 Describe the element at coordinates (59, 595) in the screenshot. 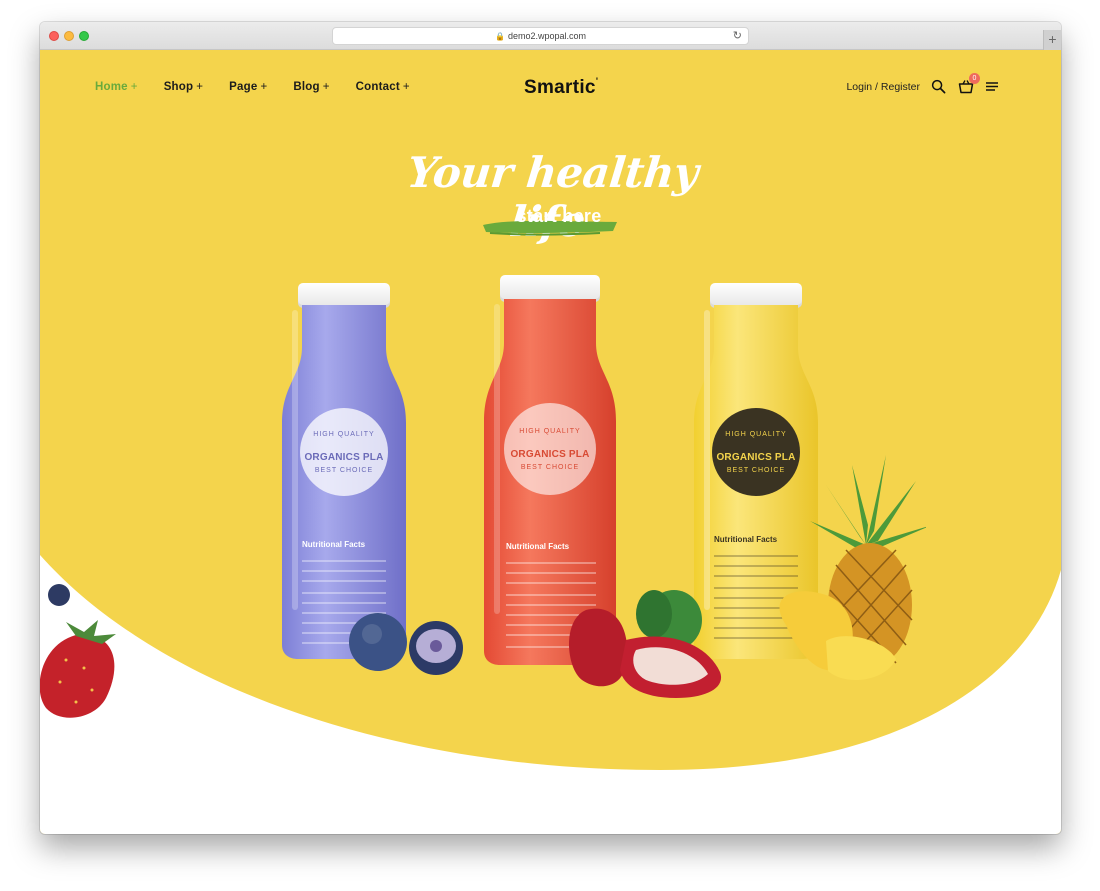

I see `blueberry-image` at that location.